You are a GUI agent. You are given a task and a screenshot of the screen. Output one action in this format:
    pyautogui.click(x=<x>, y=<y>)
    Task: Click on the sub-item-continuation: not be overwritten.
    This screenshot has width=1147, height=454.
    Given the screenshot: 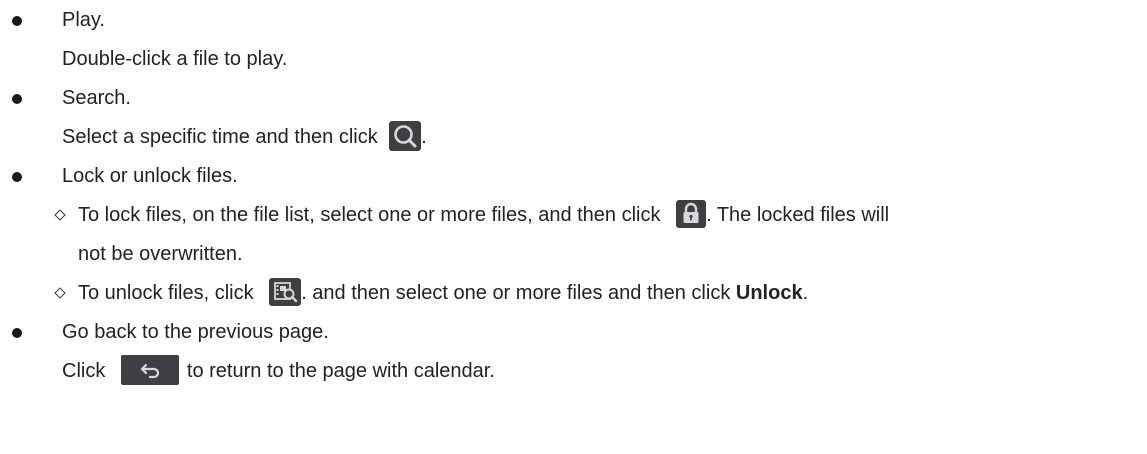 What is the action you would take?
    pyautogui.click(x=160, y=254)
    